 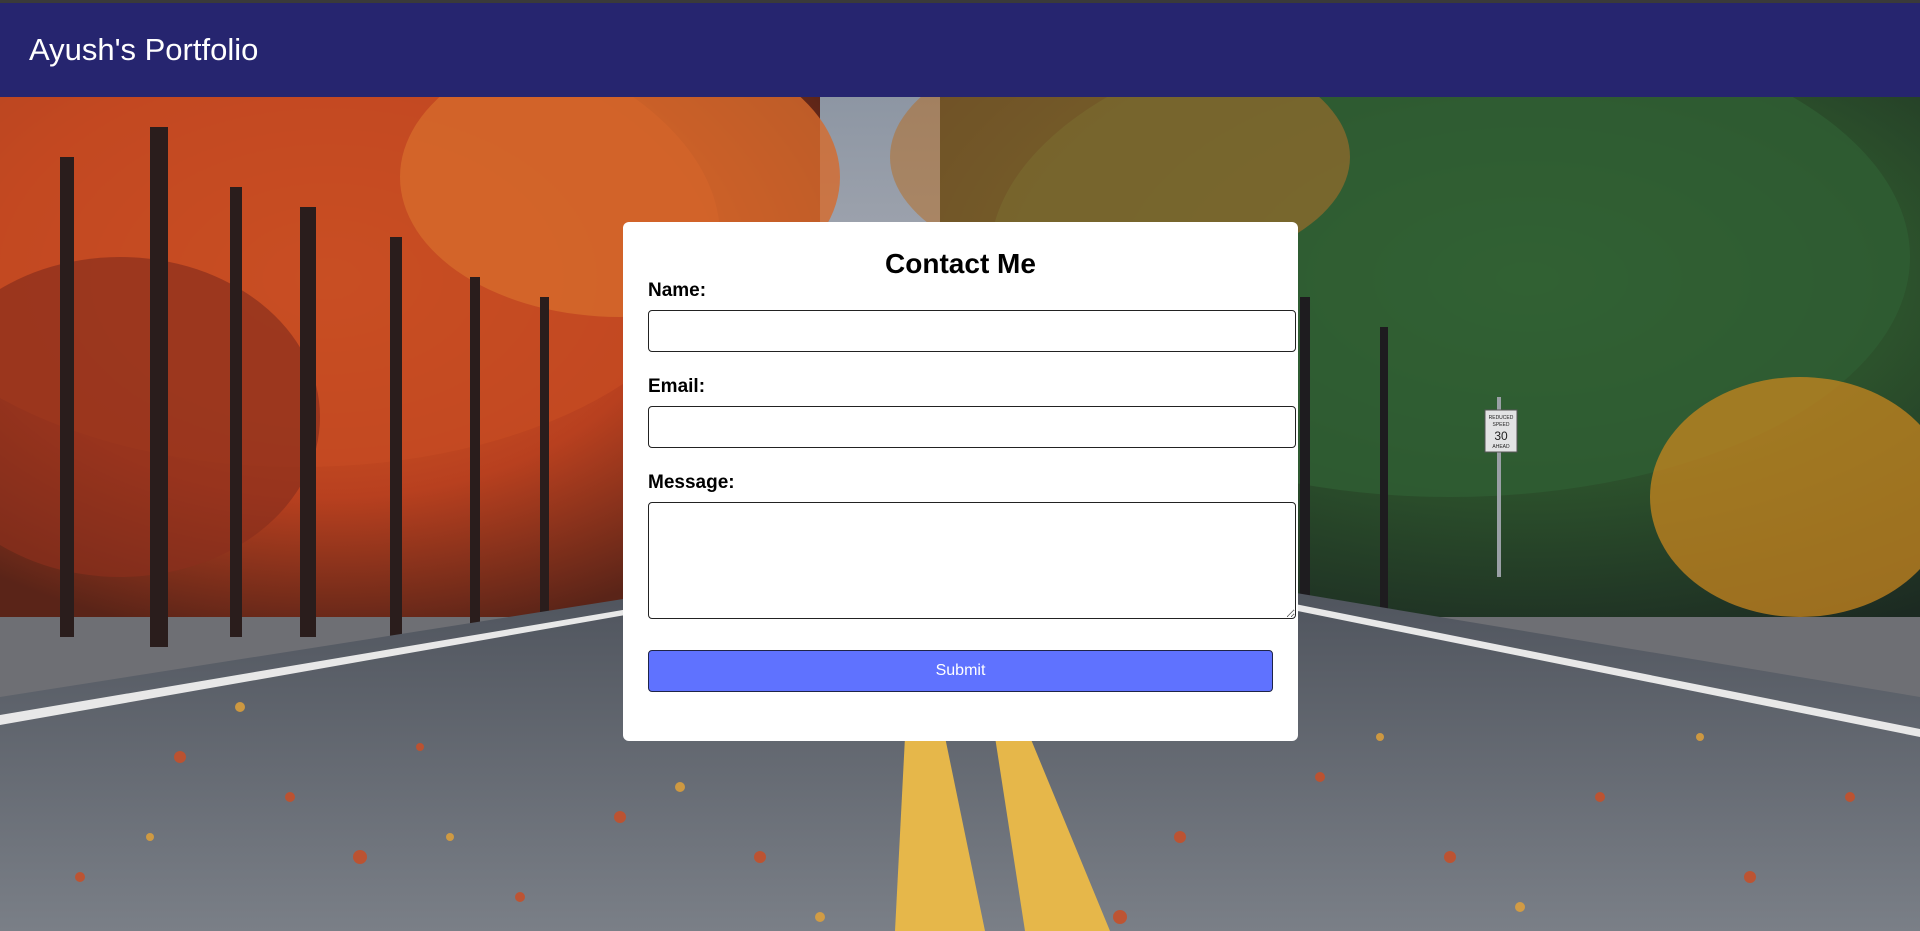 I want to click on sign-text-3: 30, so click(x=1501, y=436).